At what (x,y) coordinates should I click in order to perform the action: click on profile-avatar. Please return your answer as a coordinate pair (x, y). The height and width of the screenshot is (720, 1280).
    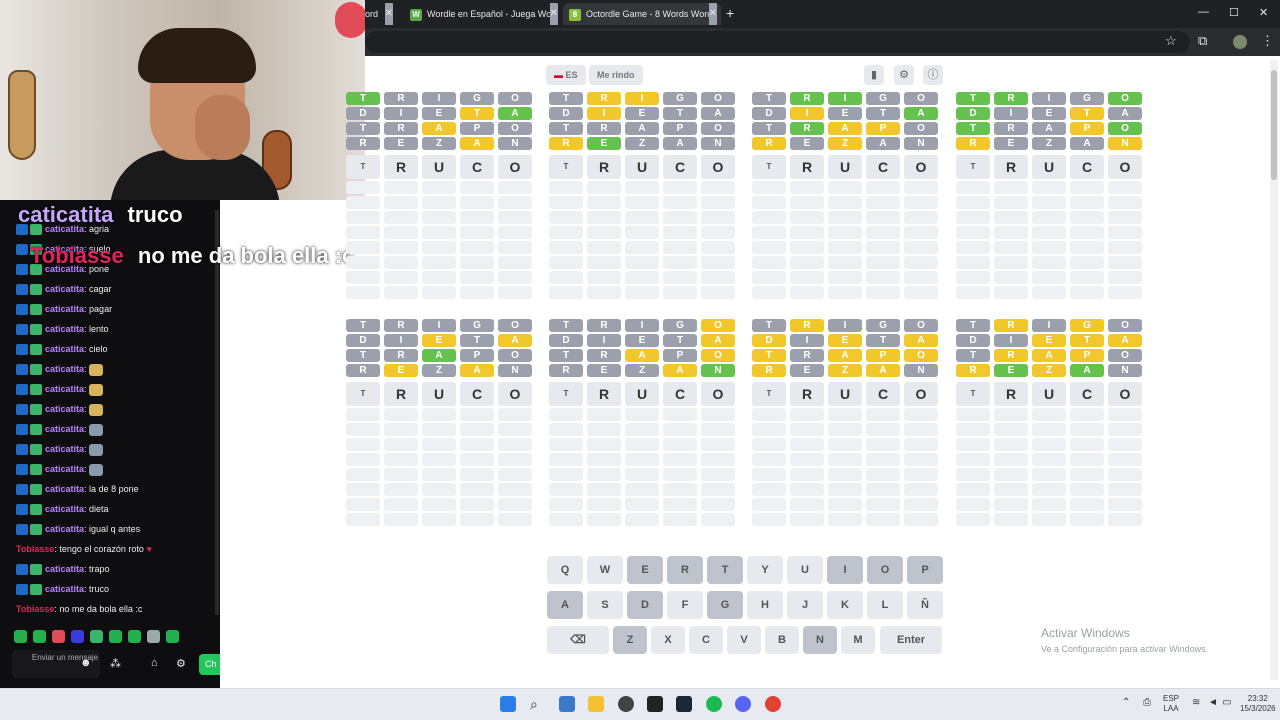
    Looking at the image, I should click on (1240, 42).